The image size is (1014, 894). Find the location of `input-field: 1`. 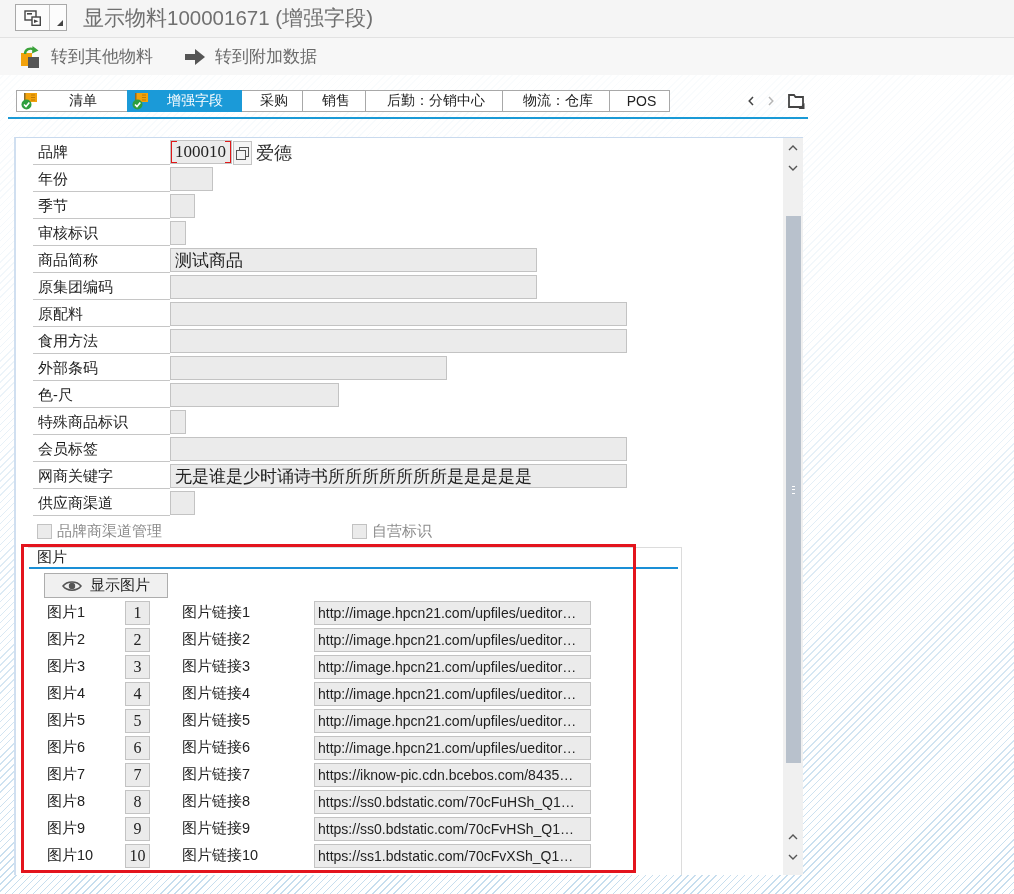

input-field: 1 is located at coordinates (137, 612).